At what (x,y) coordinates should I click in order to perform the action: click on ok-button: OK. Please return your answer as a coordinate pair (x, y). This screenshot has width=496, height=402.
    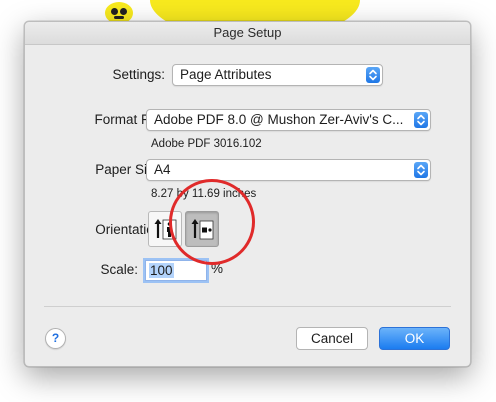
    Looking at the image, I should click on (414, 338).